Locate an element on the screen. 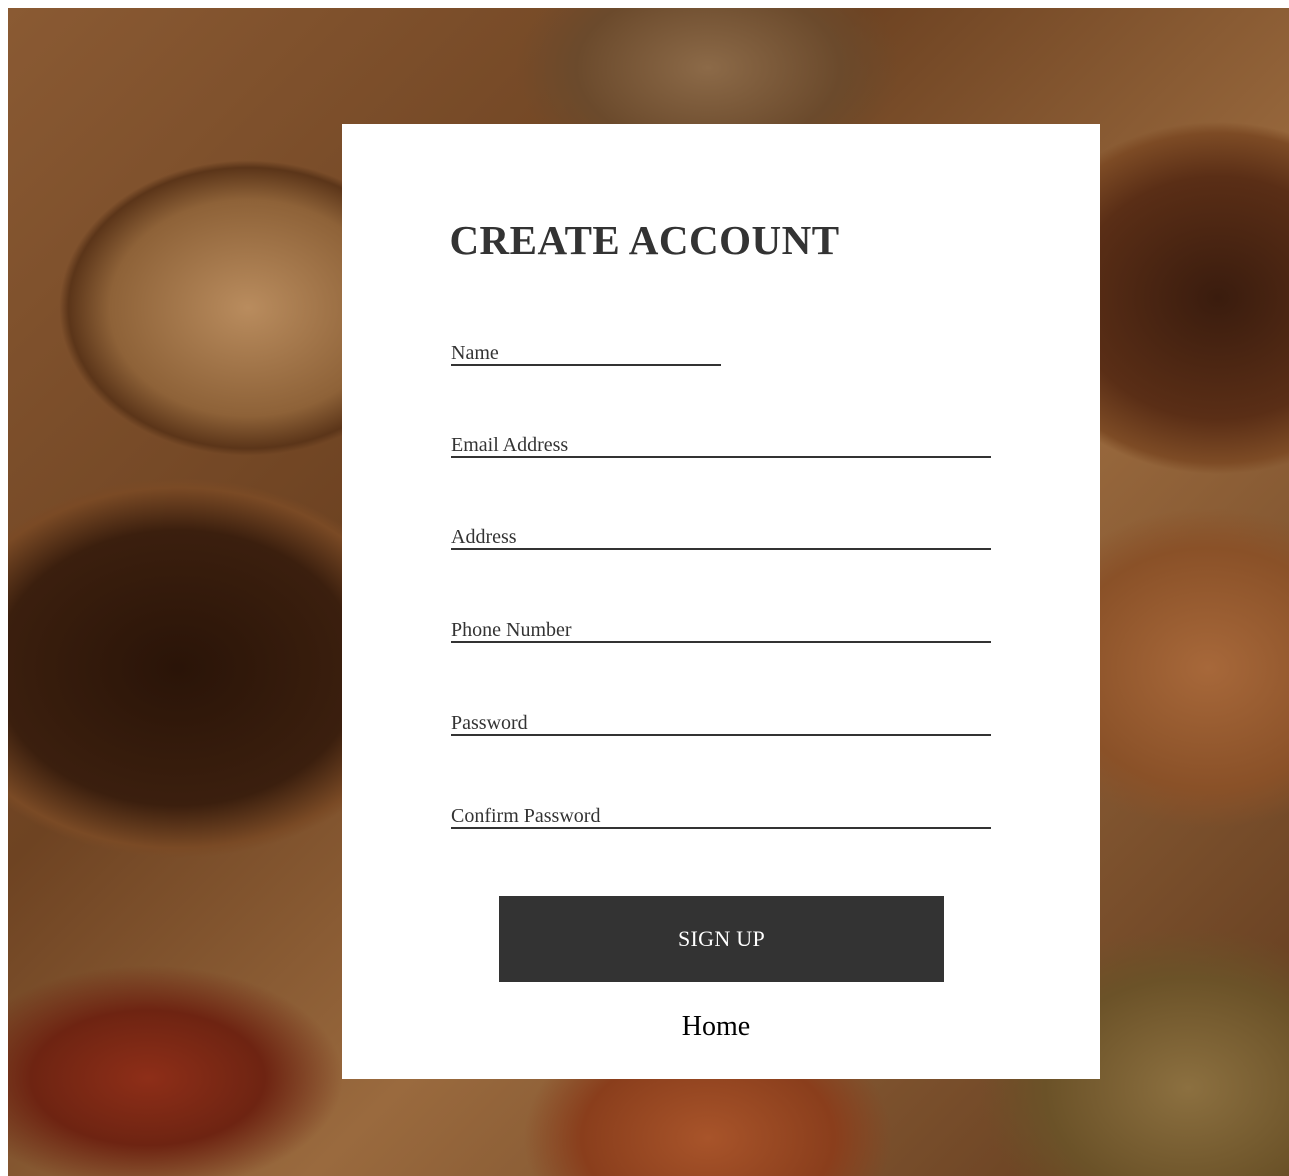  password-input is located at coordinates (721, 723).